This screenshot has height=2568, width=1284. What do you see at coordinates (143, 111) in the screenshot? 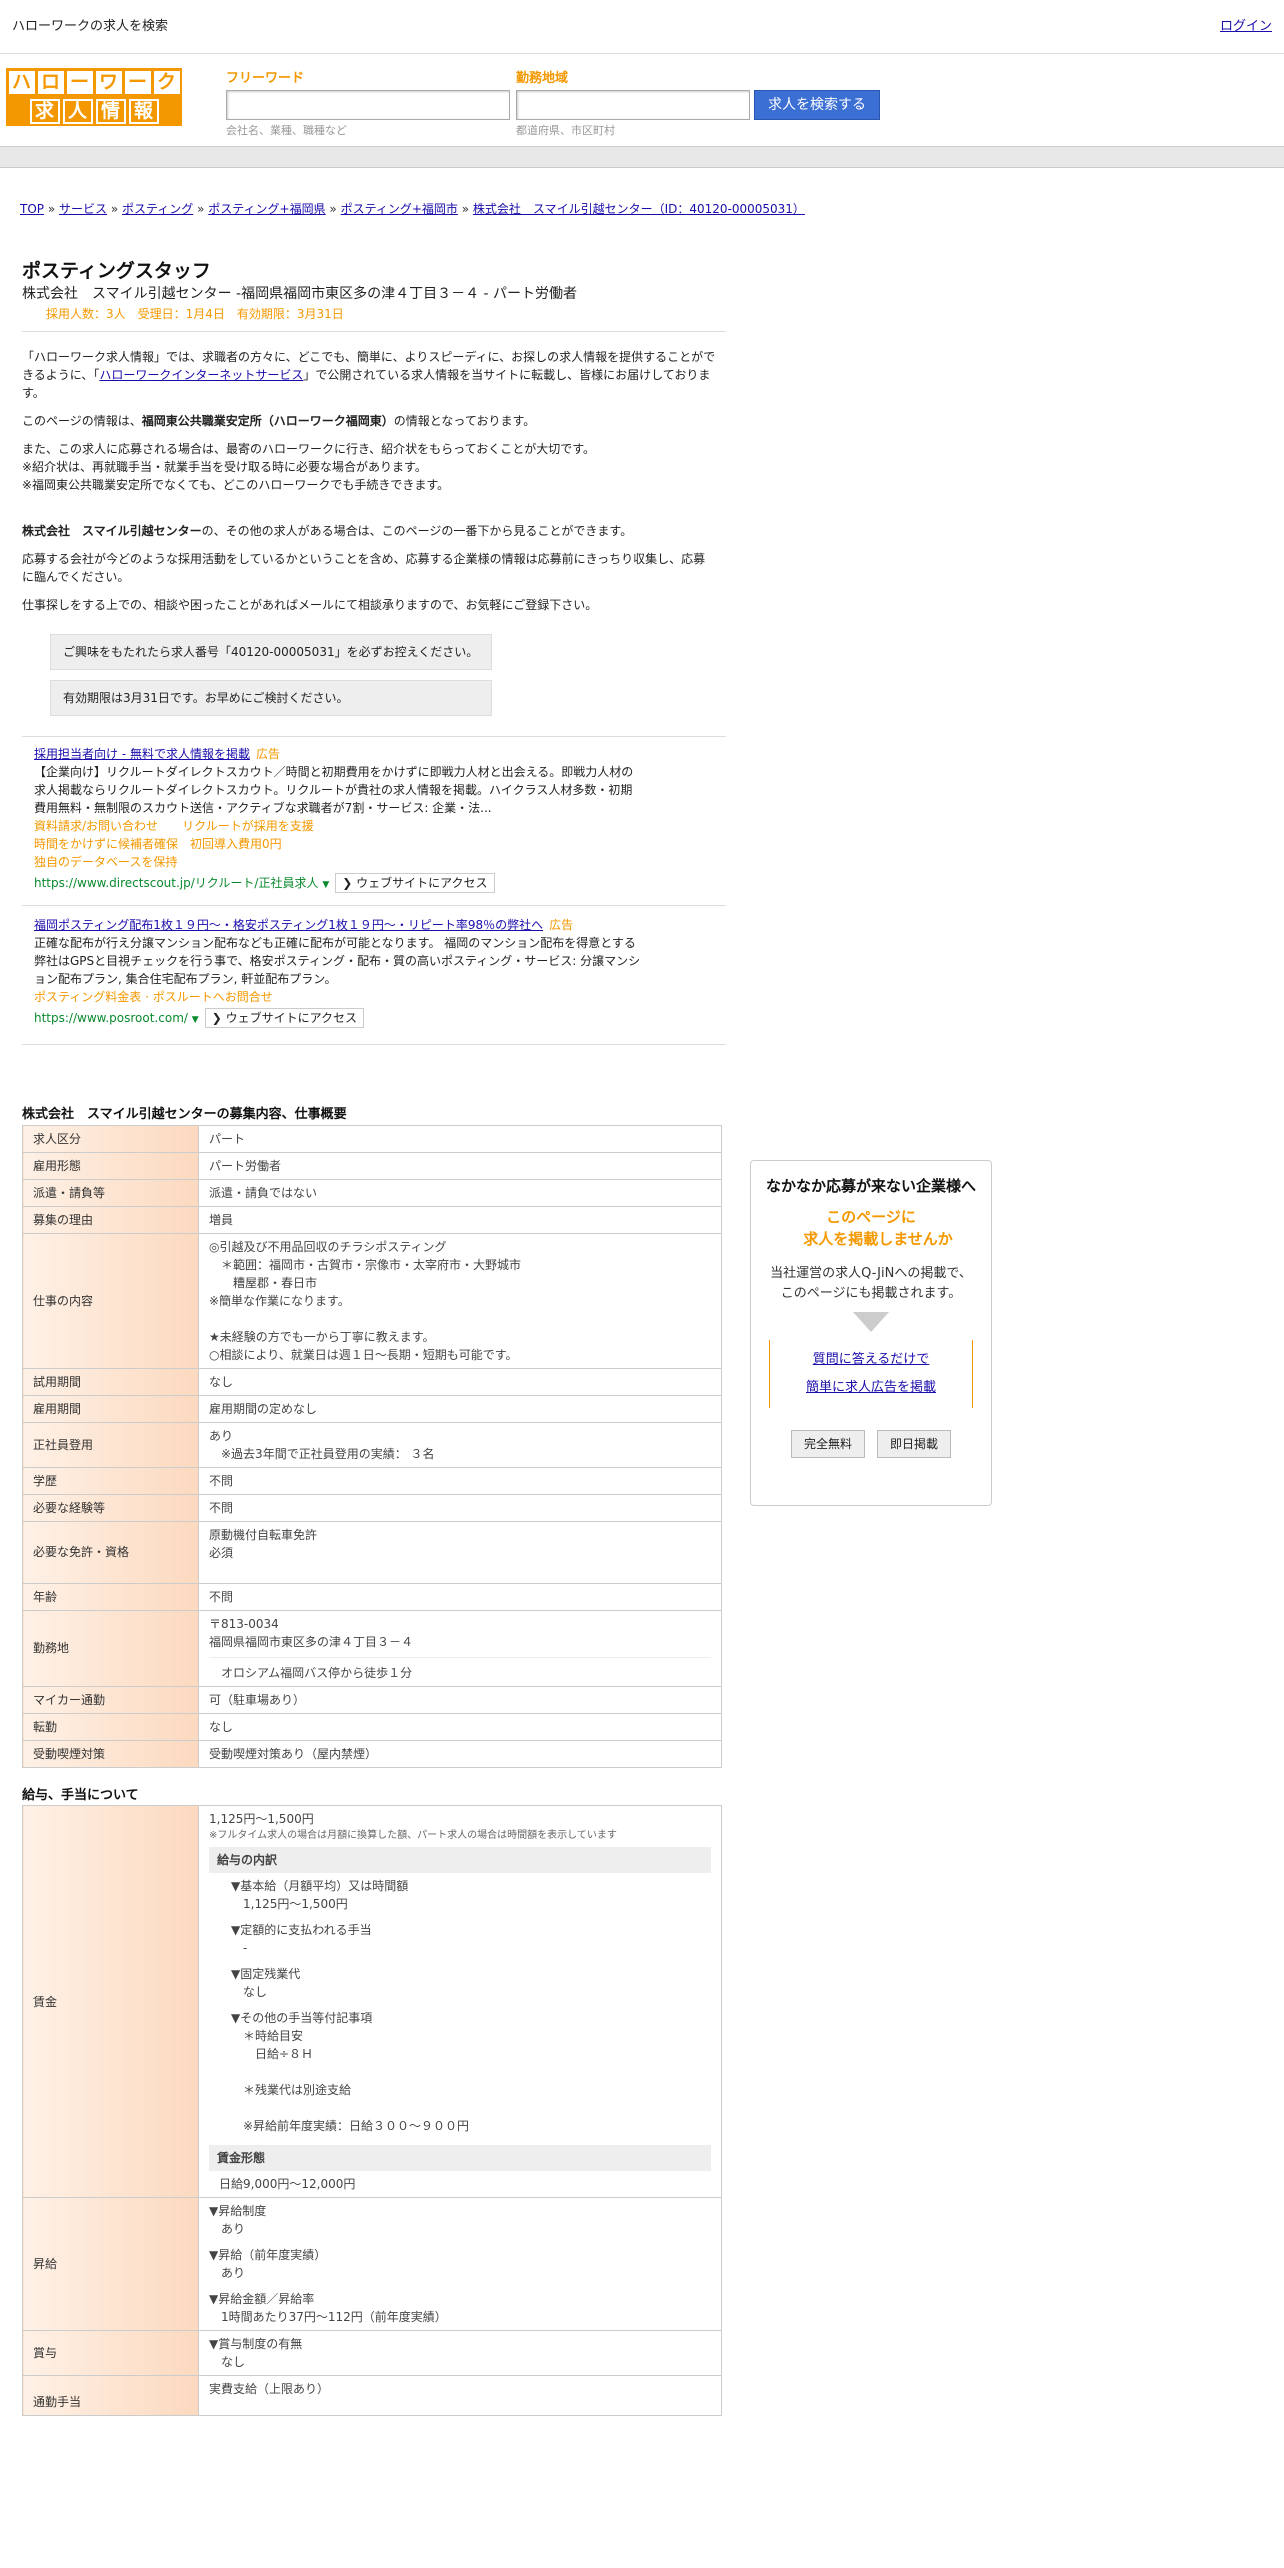
I see `logo-char: 報` at bounding box center [143, 111].